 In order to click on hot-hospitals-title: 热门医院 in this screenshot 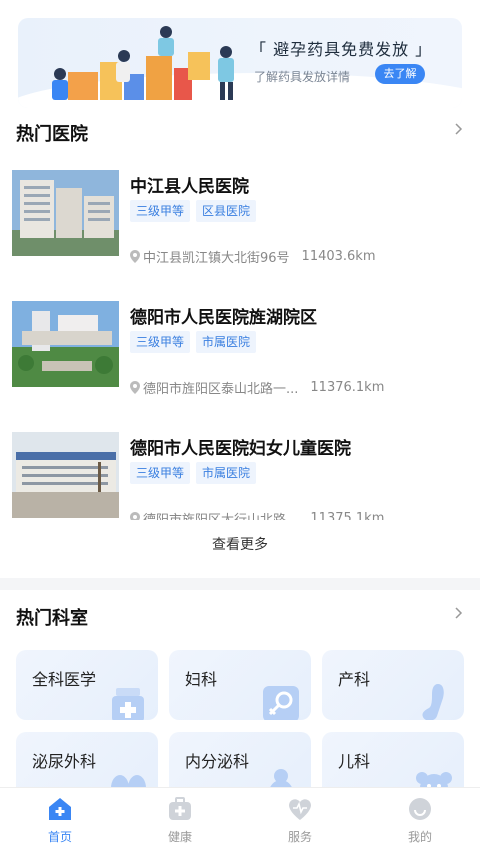, I will do `click(52, 134)`.